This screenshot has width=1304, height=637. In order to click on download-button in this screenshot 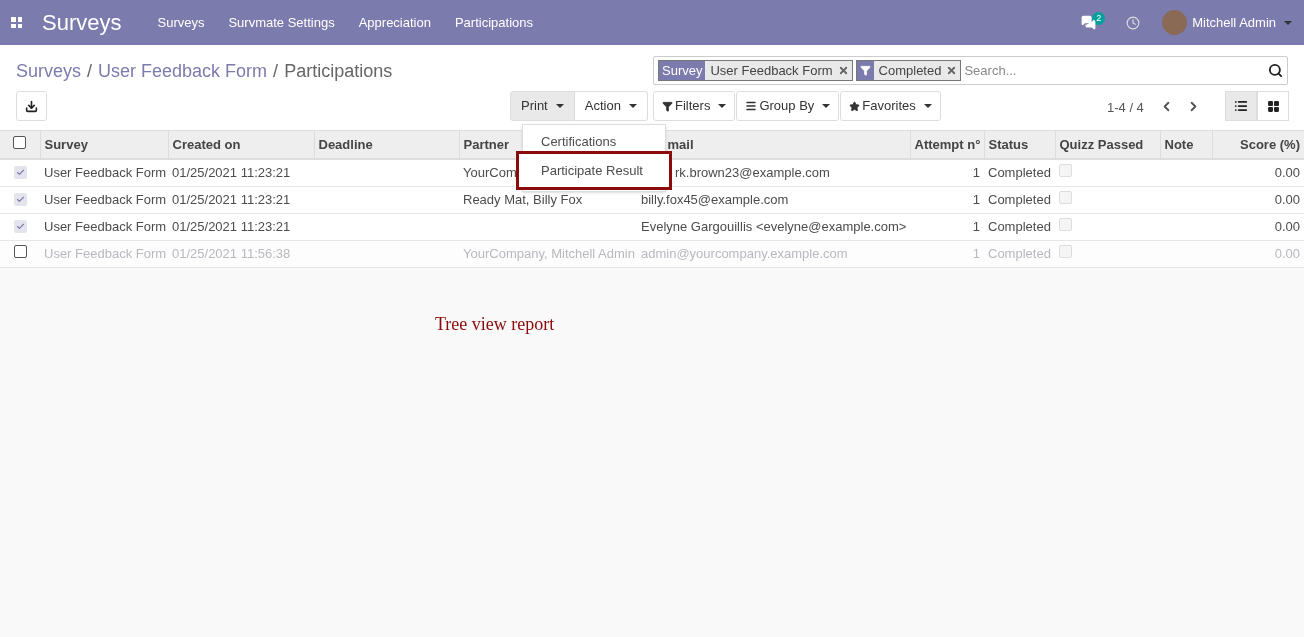, I will do `click(31, 106)`.